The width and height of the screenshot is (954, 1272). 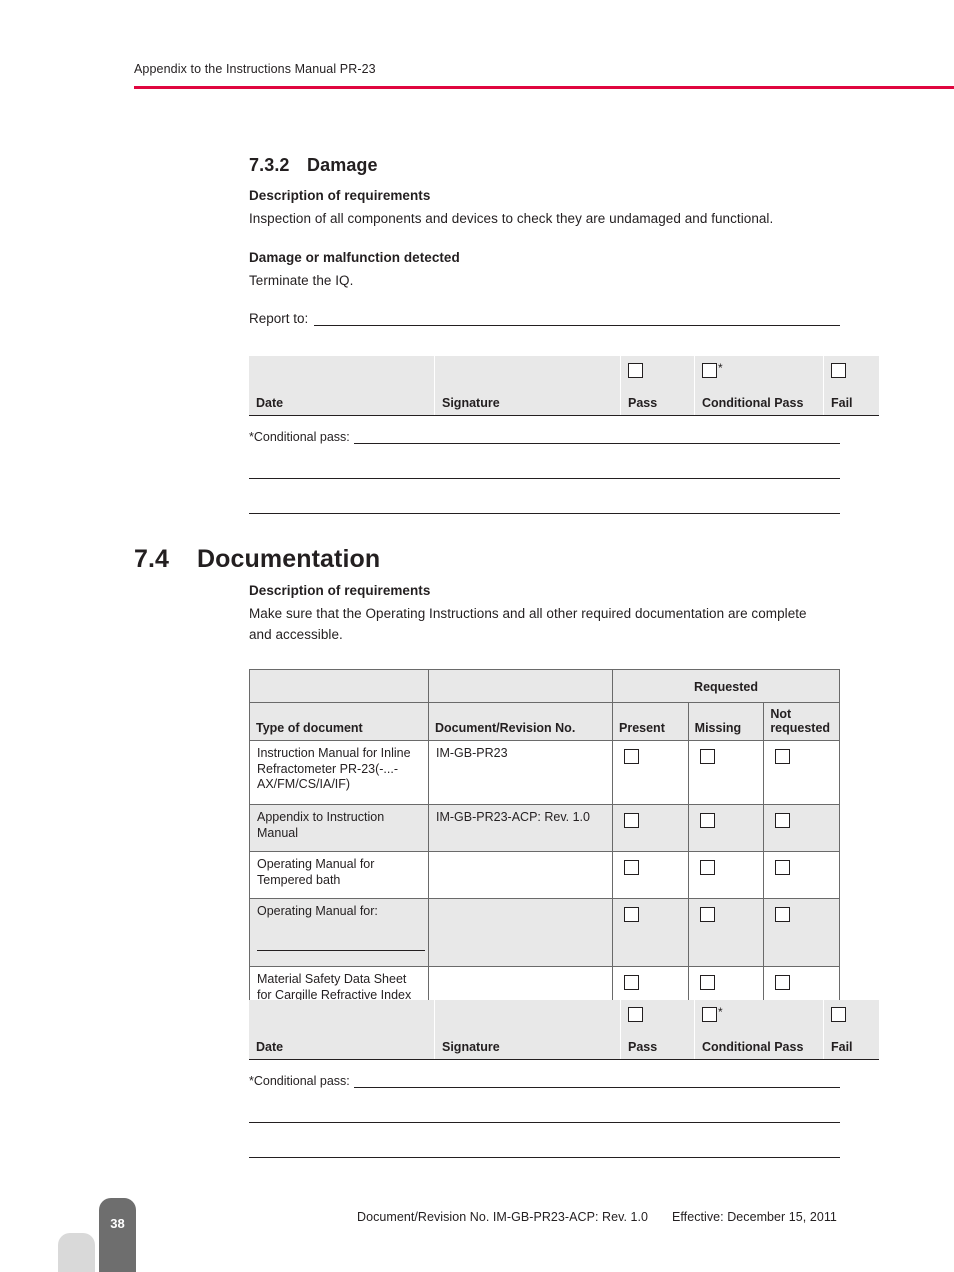 What do you see at coordinates (801, 721) in the screenshot?
I see `docs-header-not-requested: Not requested` at bounding box center [801, 721].